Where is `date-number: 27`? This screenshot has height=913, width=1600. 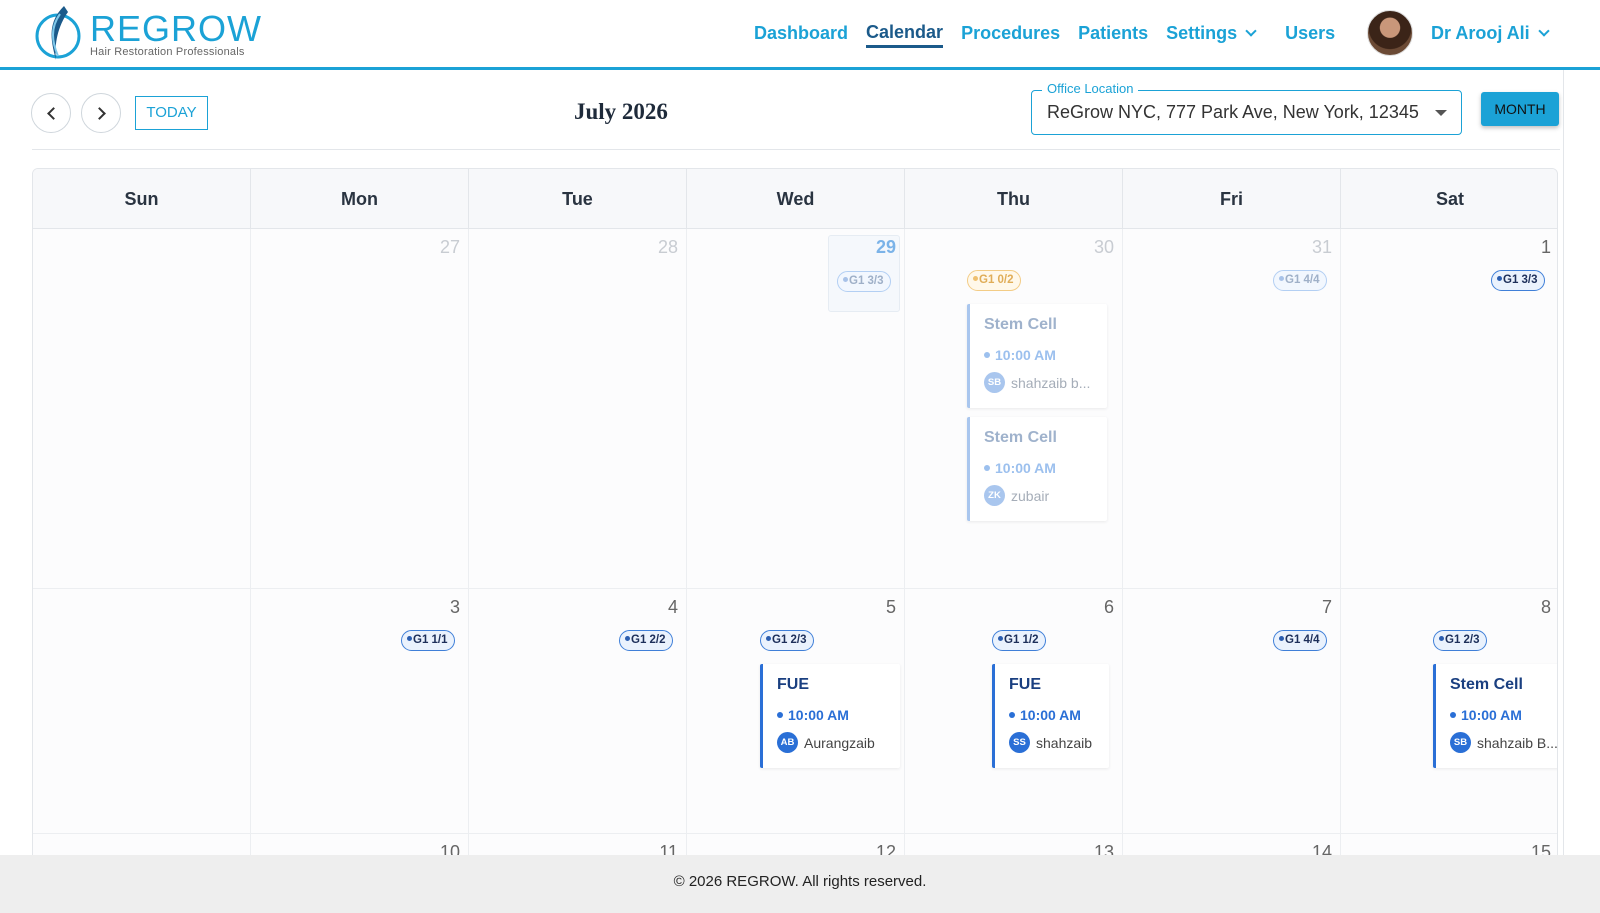 date-number: 27 is located at coordinates (449, 247).